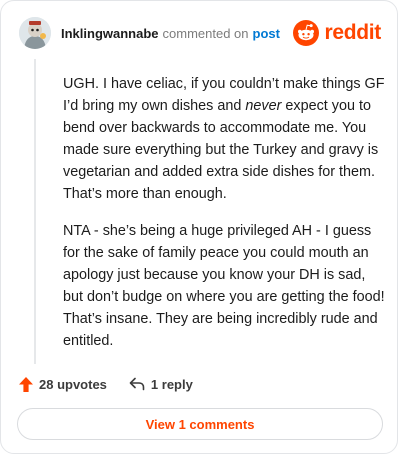  I want to click on reddit-logo-icon, so click(306, 33).